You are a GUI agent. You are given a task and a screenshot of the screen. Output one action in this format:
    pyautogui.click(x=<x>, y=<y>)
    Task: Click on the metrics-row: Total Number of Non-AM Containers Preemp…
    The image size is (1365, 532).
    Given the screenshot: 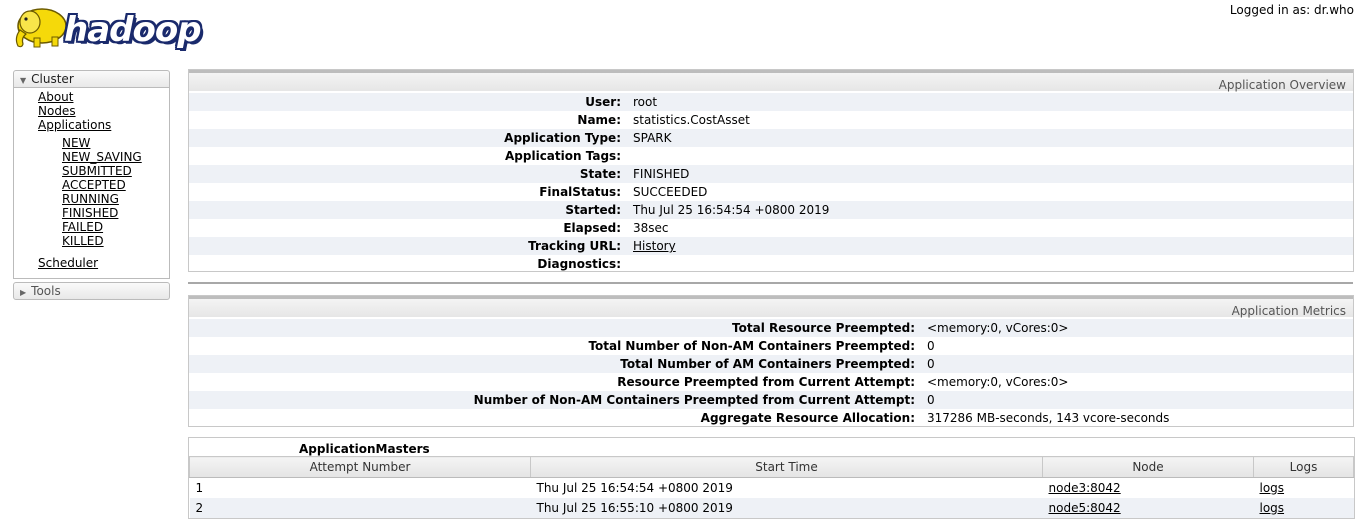 What is the action you would take?
    pyautogui.click(x=771, y=346)
    